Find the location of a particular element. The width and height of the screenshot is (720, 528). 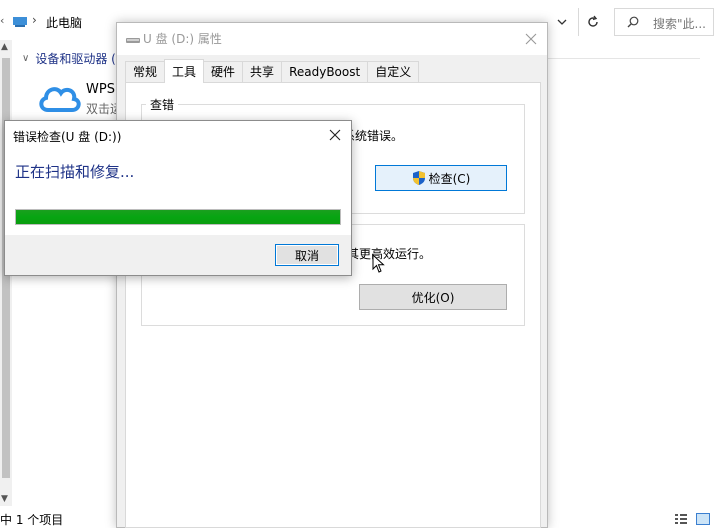

devices-group-header: ∨ 设备和驱动器 ( is located at coordinates (69, 58).